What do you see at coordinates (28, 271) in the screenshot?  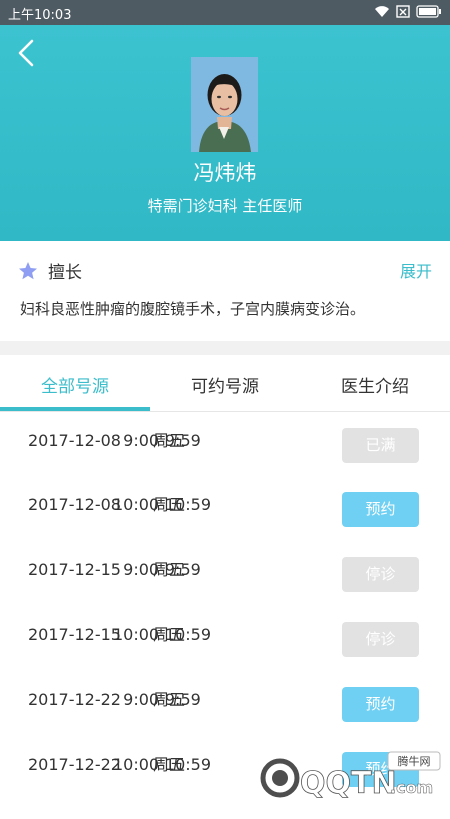 I see `star-icon` at bounding box center [28, 271].